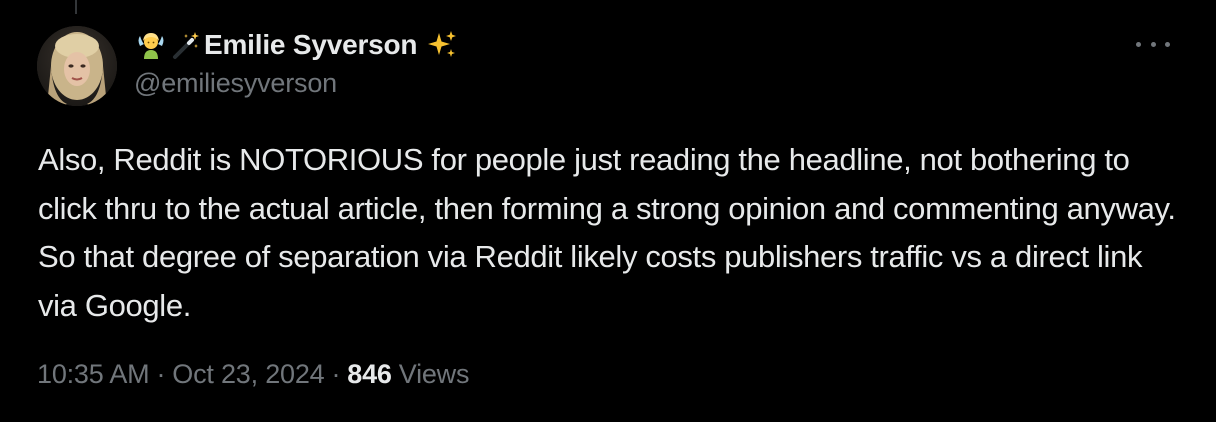 This screenshot has width=1216, height=422. I want to click on tweet-time: 10:35 AM, so click(93, 374).